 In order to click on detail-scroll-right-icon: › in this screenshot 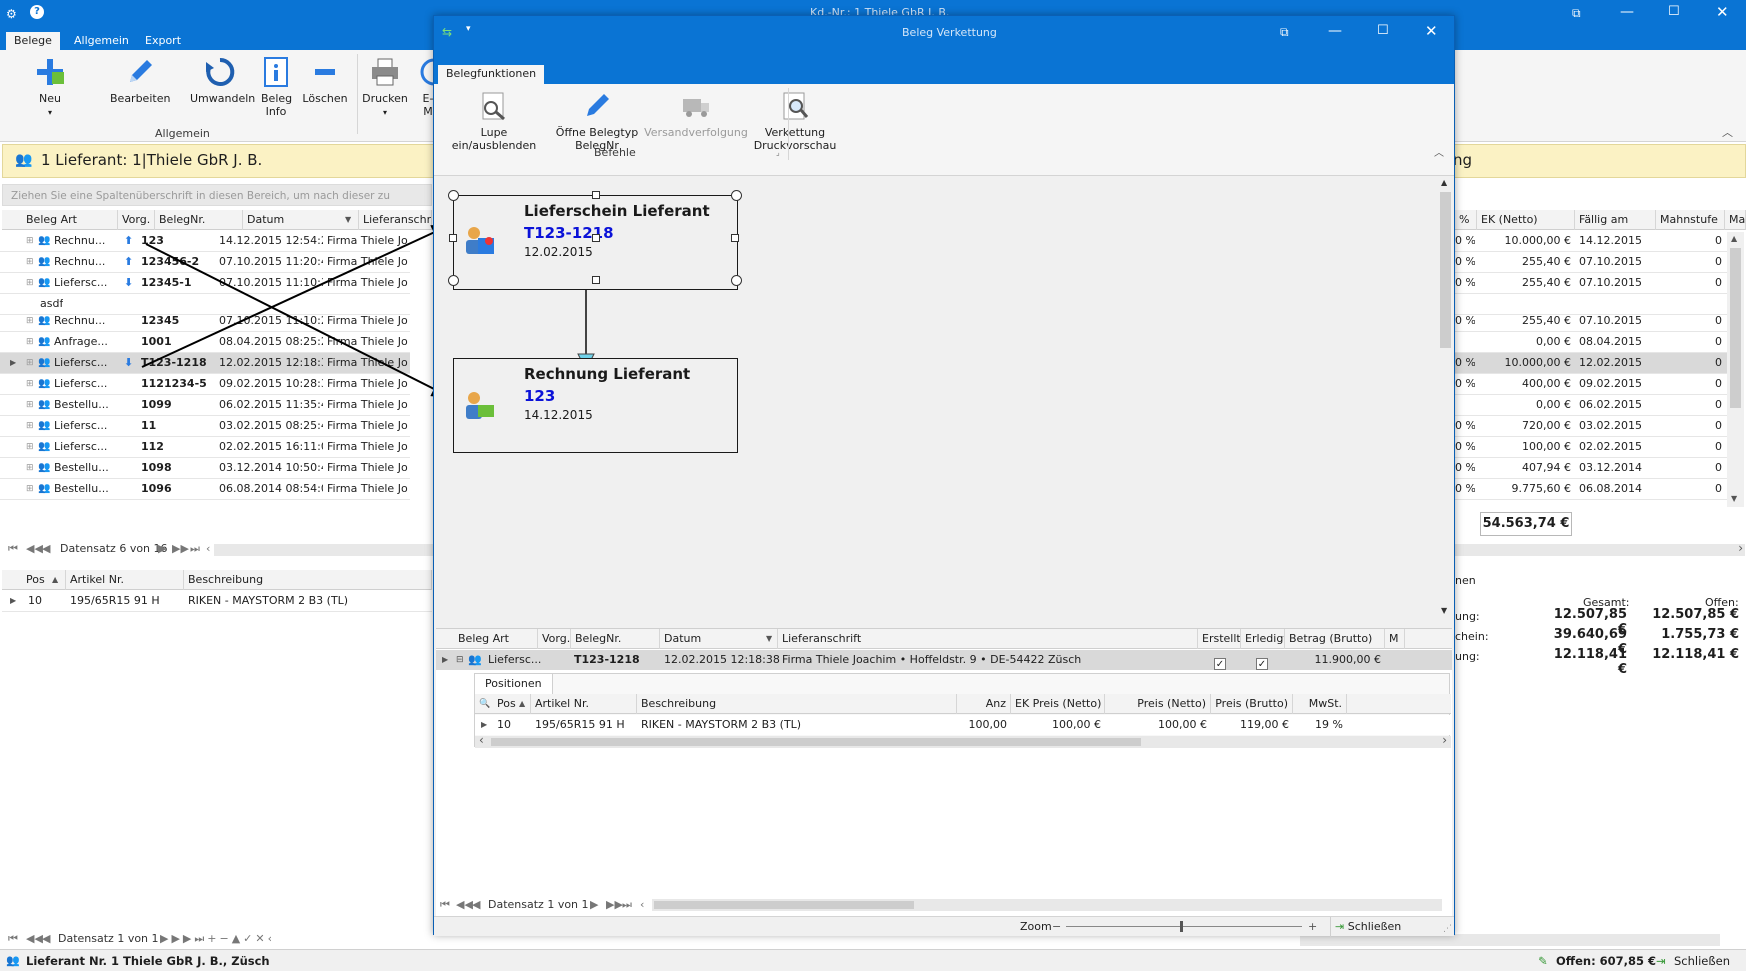, I will do `click(1444, 740)`.